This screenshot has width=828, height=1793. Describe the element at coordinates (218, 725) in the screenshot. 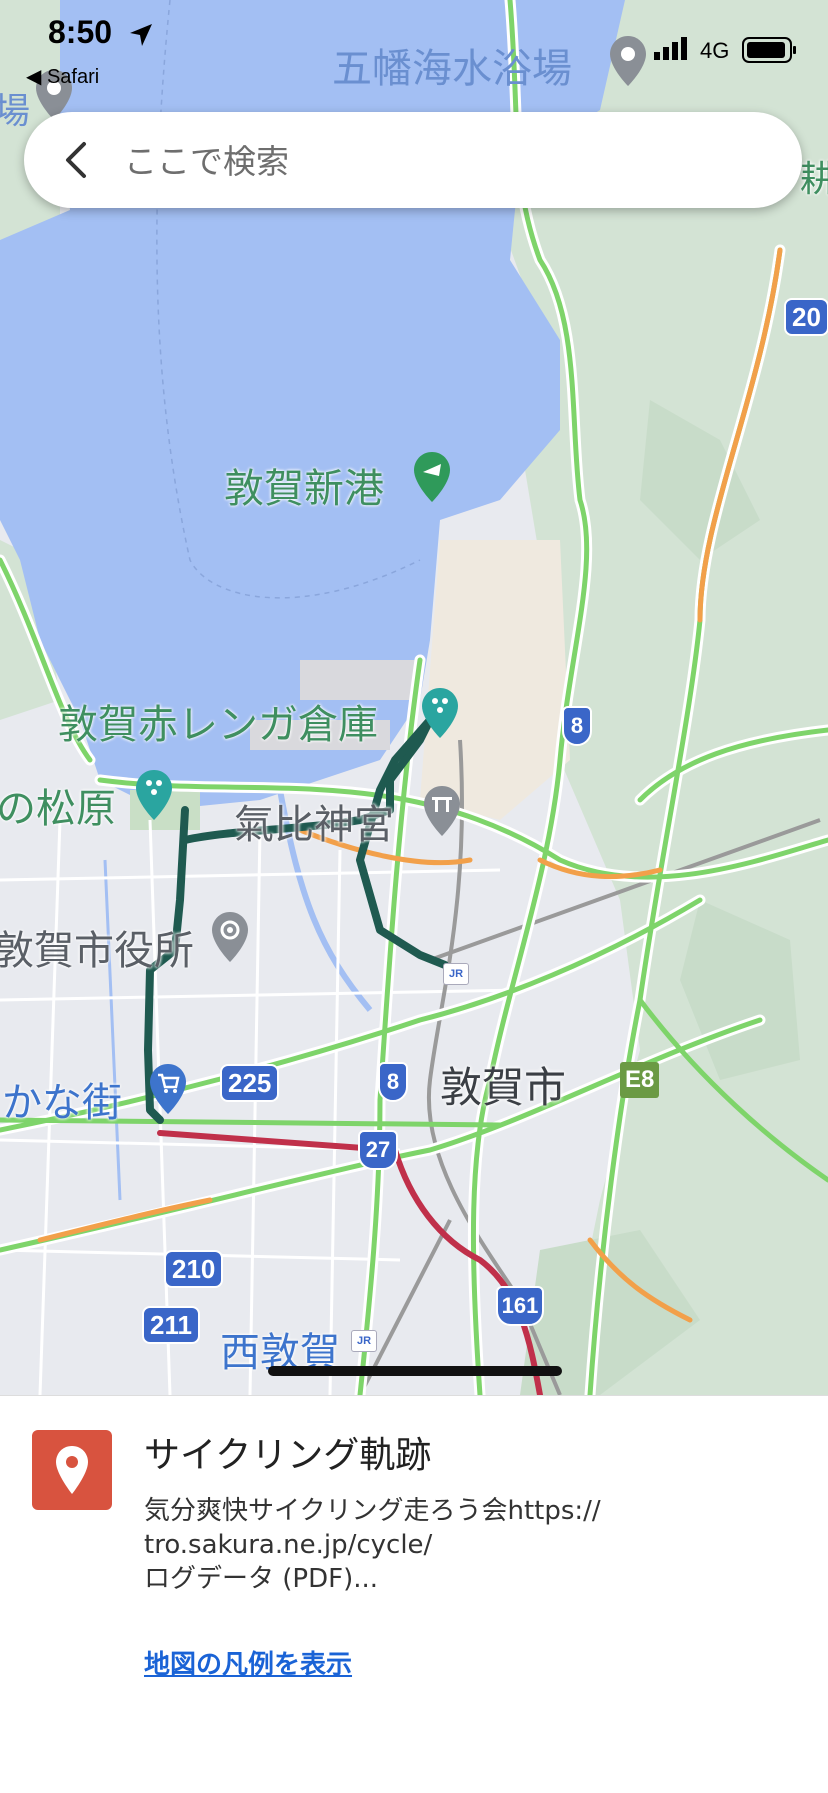

I see `map-label-warehouse: 敦賀赤レンガ倉庫` at that location.